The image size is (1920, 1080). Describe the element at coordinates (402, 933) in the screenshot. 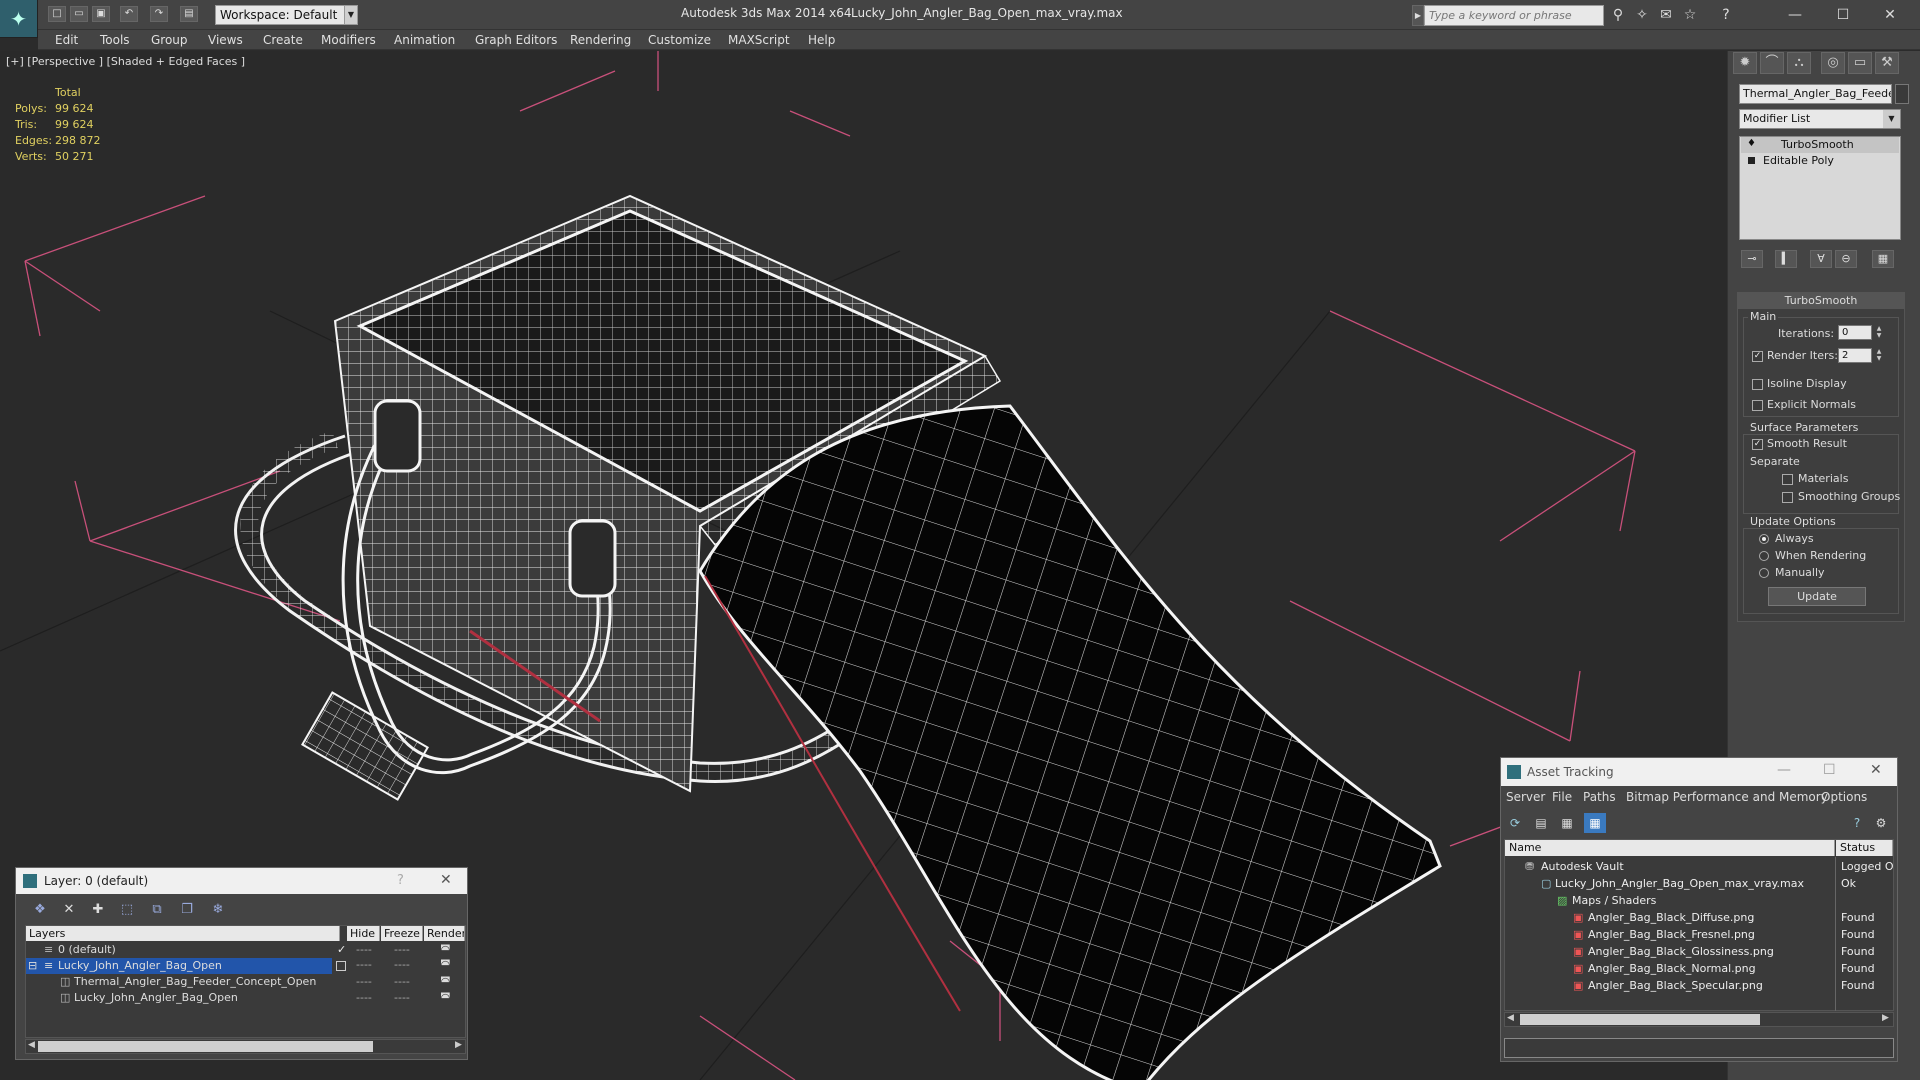

I see `column-freeze: Freeze` at that location.